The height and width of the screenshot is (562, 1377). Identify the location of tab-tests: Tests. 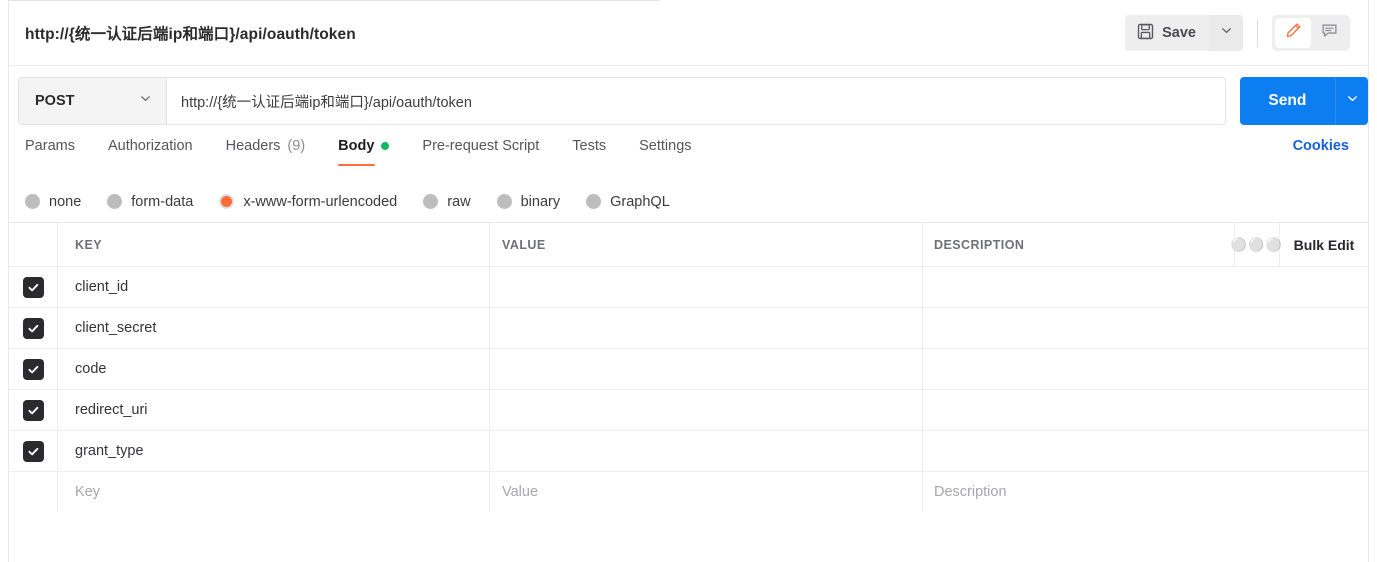
(589, 151).